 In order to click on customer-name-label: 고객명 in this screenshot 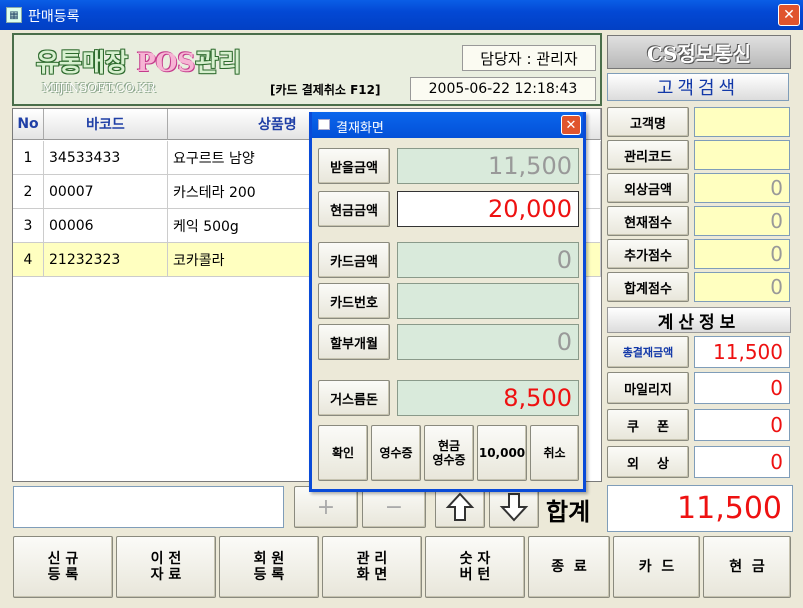, I will do `click(648, 122)`.